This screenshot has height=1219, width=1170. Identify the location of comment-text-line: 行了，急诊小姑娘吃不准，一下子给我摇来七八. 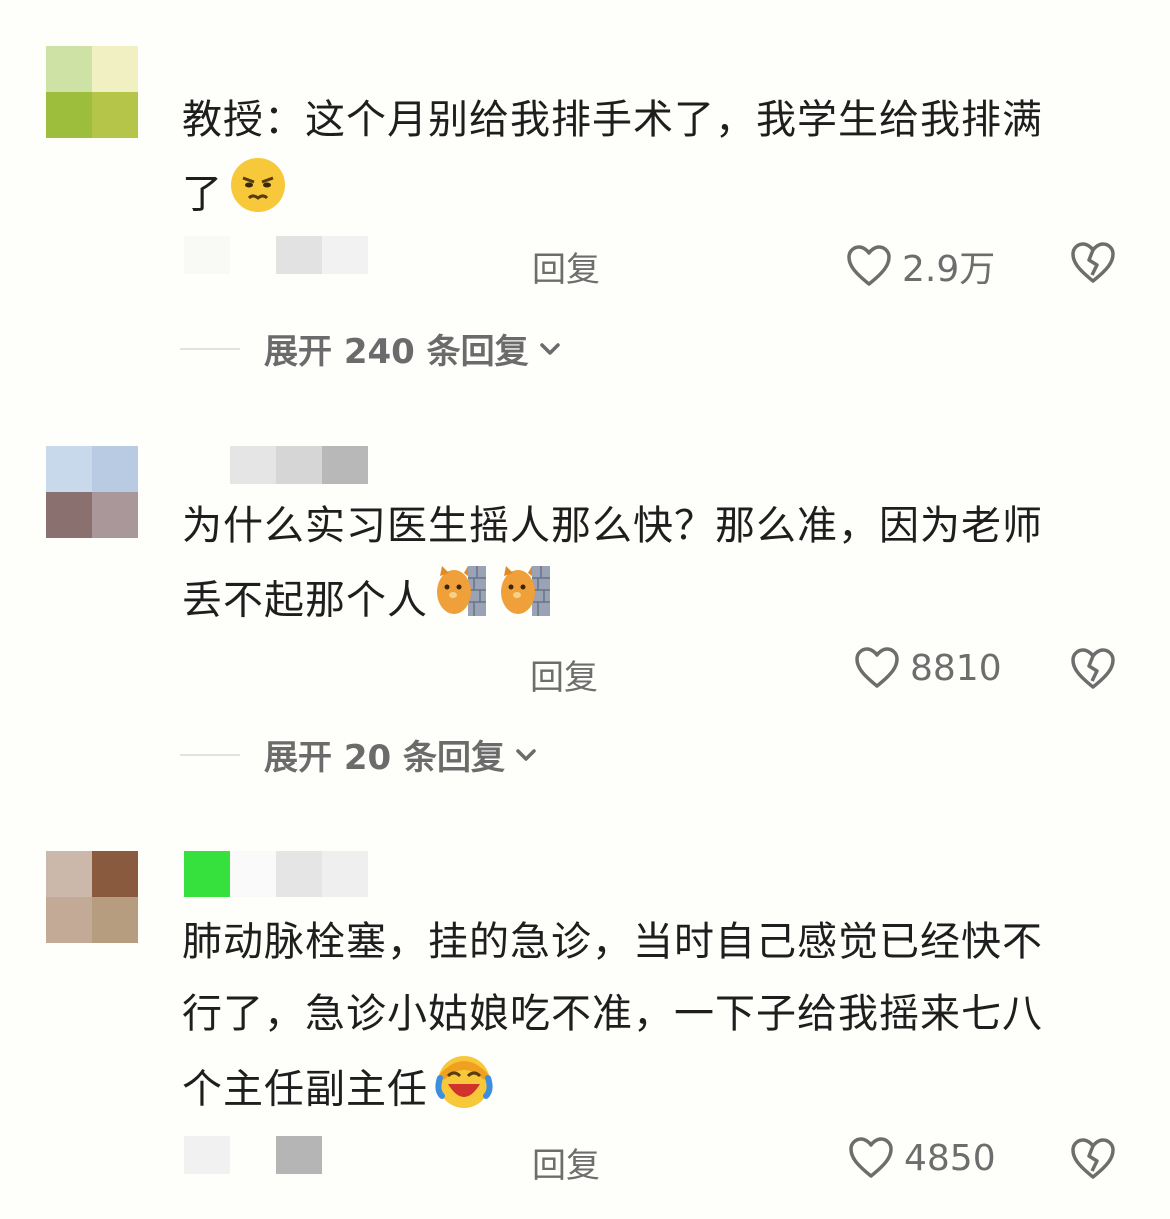
(612, 1014).